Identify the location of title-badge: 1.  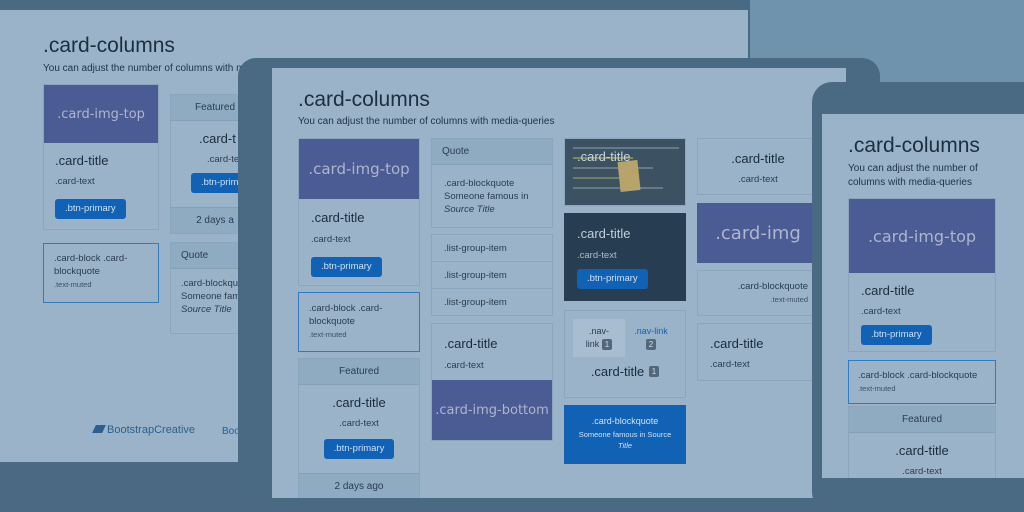
(654, 372).